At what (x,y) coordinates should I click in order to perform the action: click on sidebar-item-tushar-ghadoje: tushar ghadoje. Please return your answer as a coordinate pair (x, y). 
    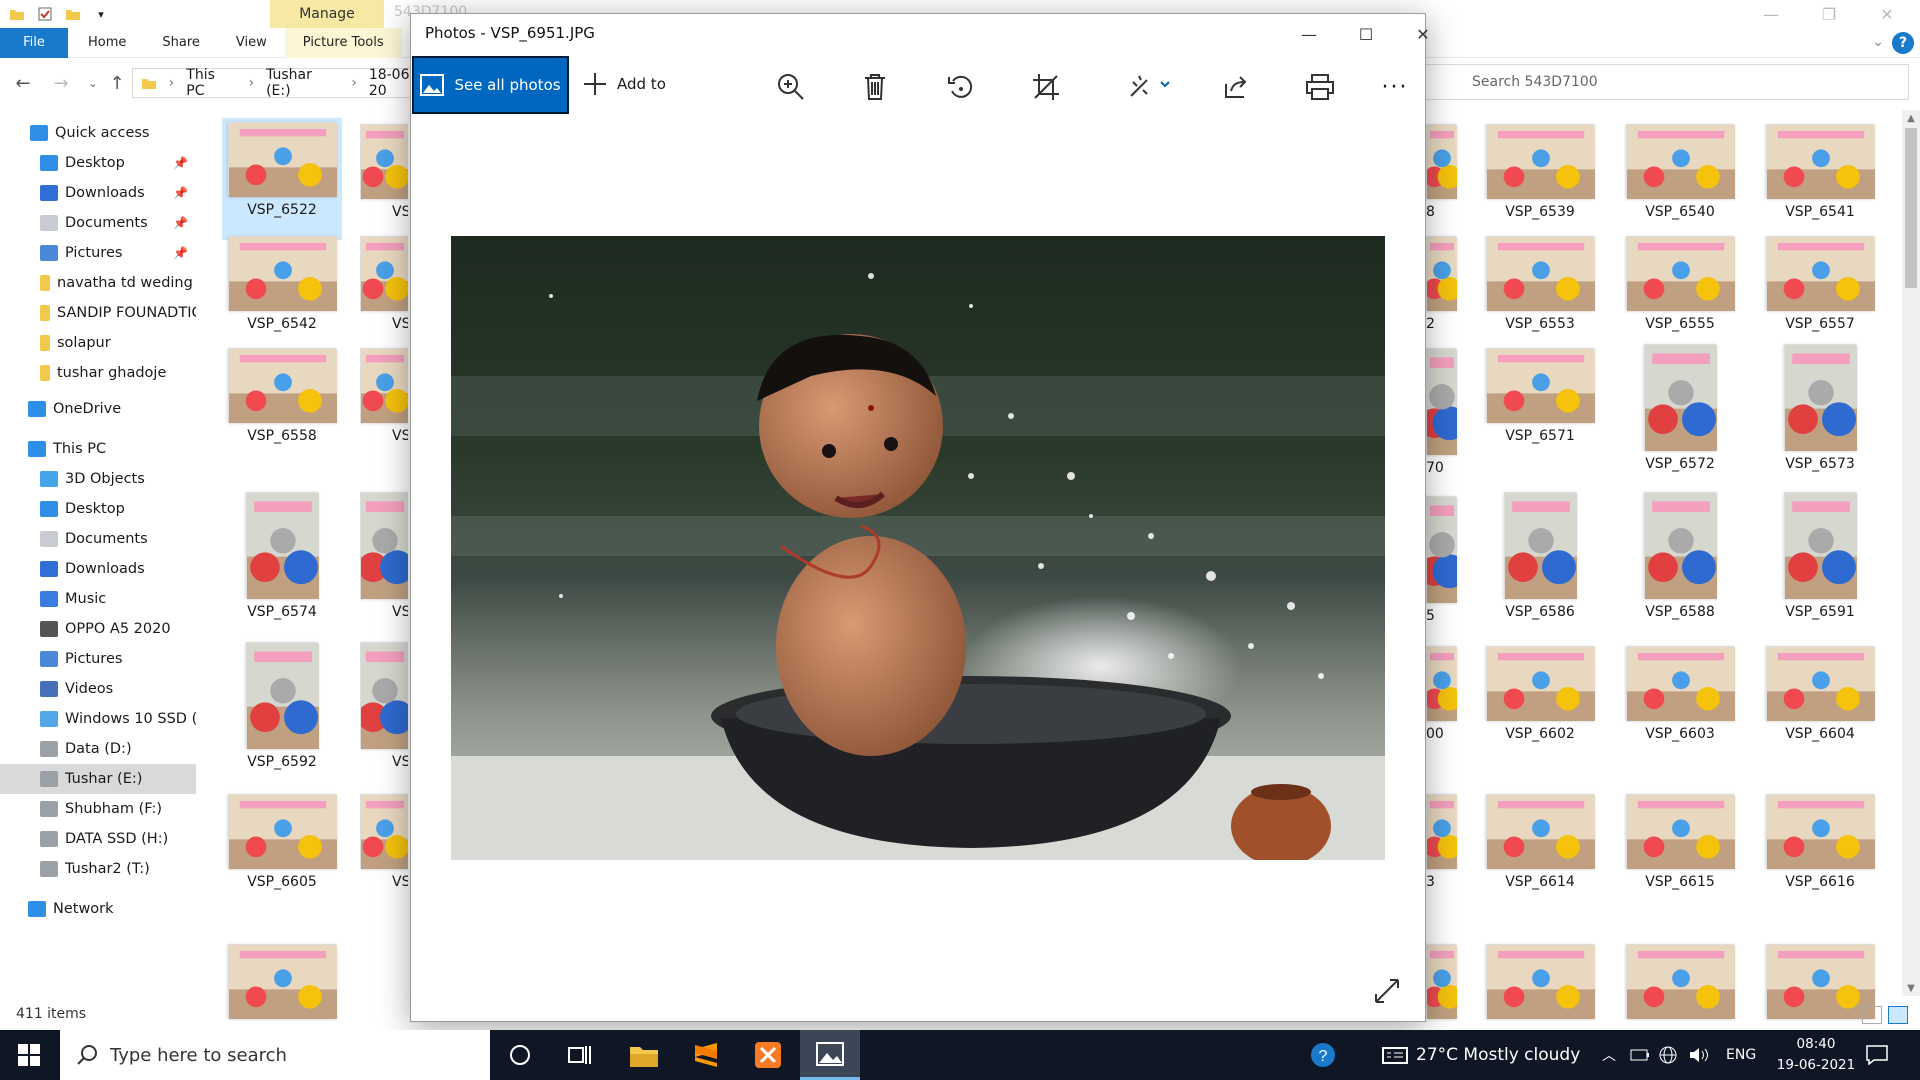
    Looking at the image, I should click on (98, 373).